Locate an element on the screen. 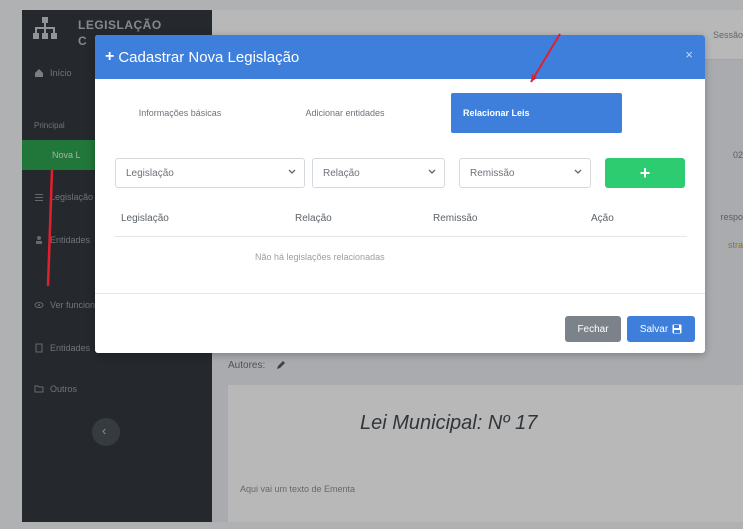  fechar-button: Fechar is located at coordinates (593, 329).